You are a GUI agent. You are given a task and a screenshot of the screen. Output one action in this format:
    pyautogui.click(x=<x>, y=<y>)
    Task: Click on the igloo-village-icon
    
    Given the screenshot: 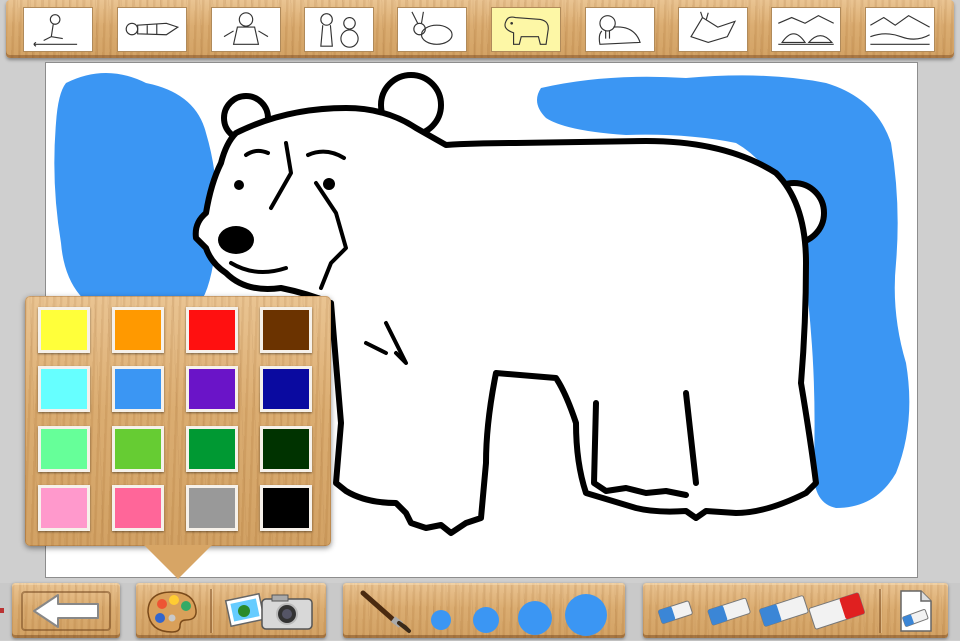 What is the action you would take?
    pyautogui.click(x=806, y=29)
    